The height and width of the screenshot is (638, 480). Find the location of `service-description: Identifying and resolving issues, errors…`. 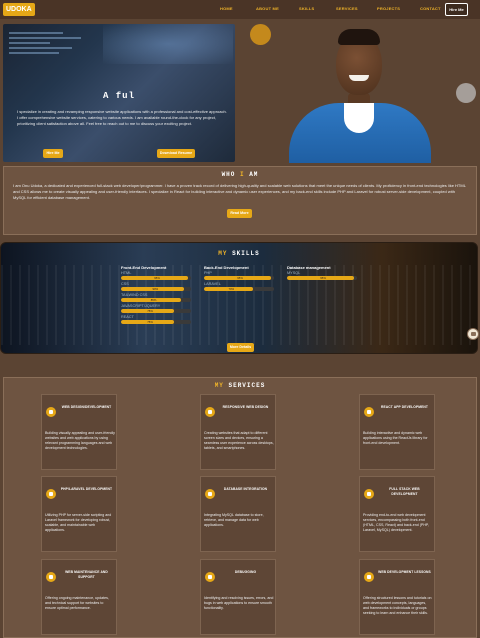

service-description: Identifying and resolving issues, errors… is located at coordinates (239, 603).